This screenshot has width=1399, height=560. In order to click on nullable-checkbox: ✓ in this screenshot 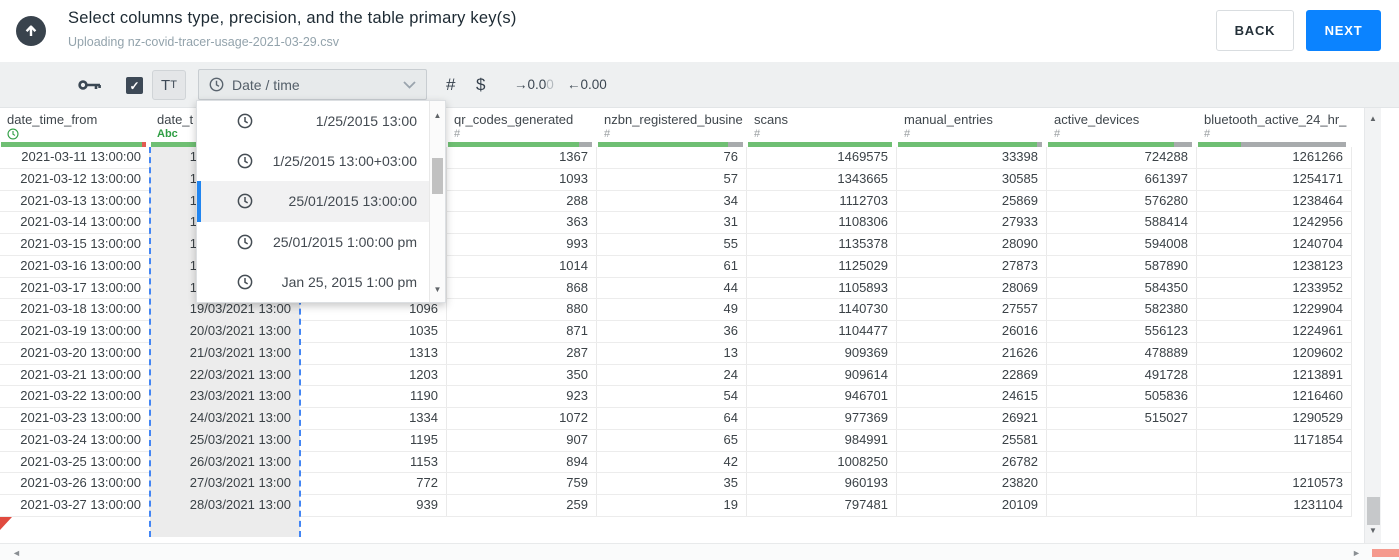, I will do `click(134, 85)`.